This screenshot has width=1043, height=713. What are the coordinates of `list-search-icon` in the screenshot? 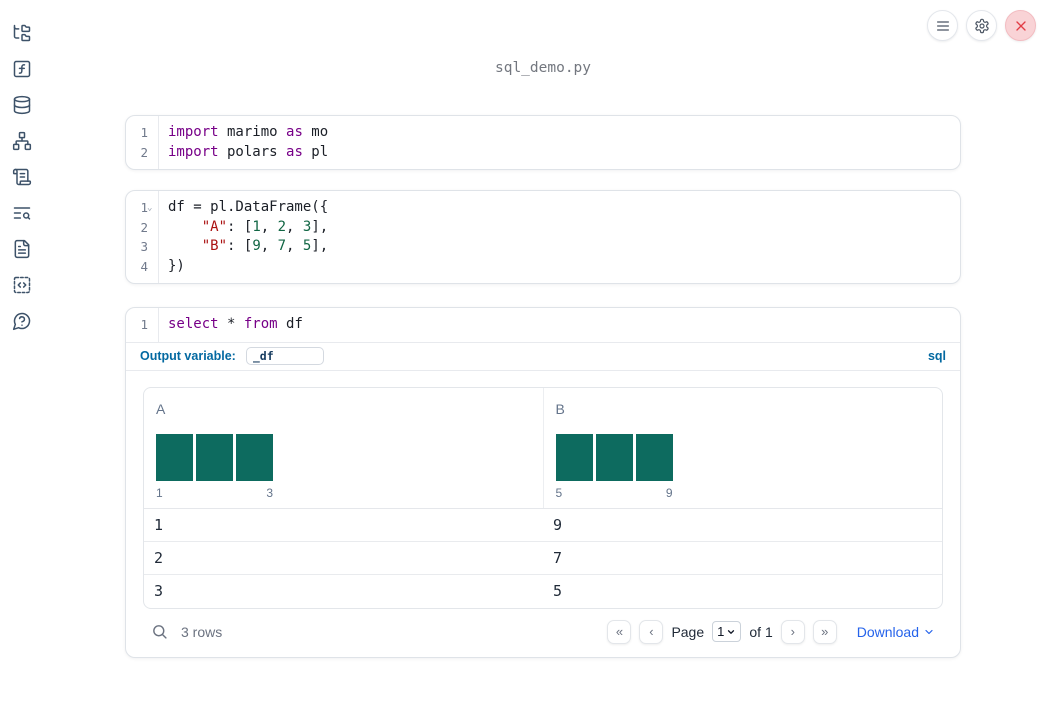 It's located at (22, 213).